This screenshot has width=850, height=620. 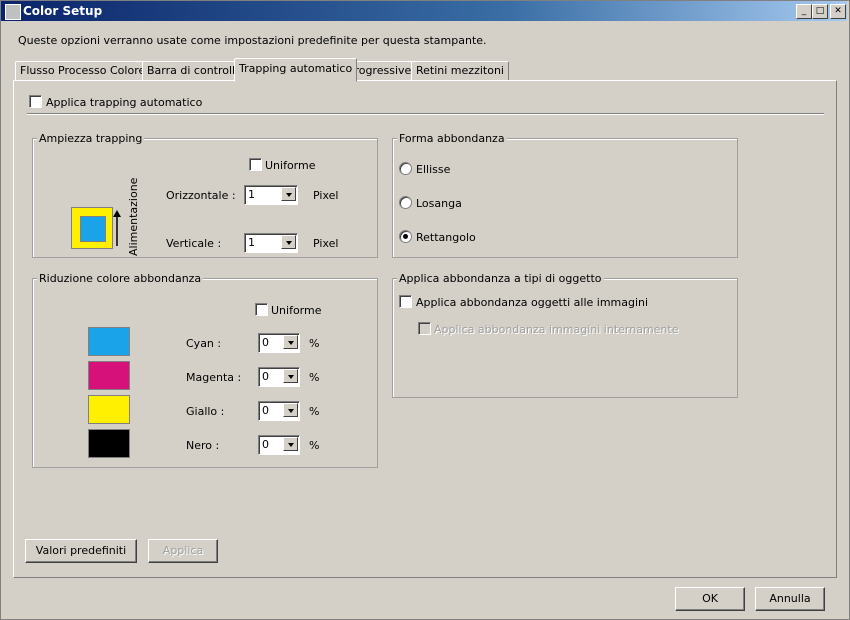 What do you see at coordinates (279, 445) in the screenshot?
I see `nero-select: 0` at bounding box center [279, 445].